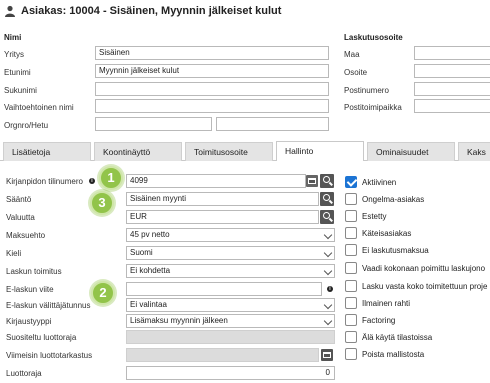  I want to click on firstname-input: Myynnin jälkeiset kulut, so click(212, 71).